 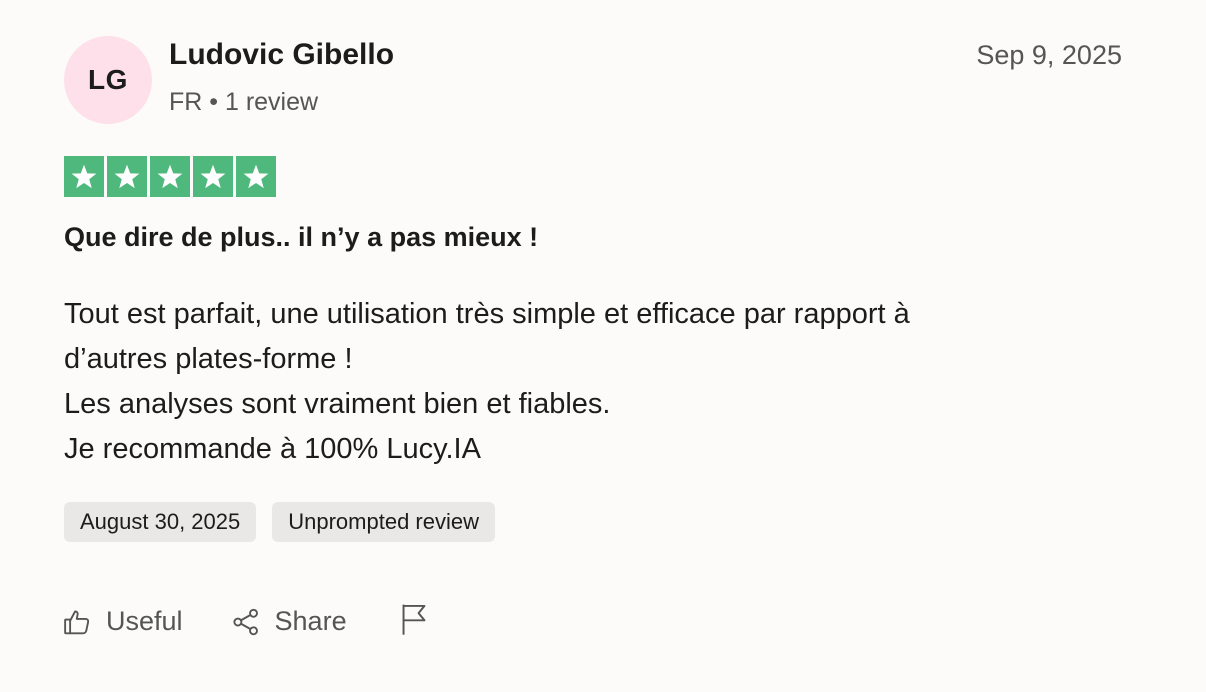 I want to click on review-tags: August 30, 2025 Unprompted review, so click(x=279, y=522).